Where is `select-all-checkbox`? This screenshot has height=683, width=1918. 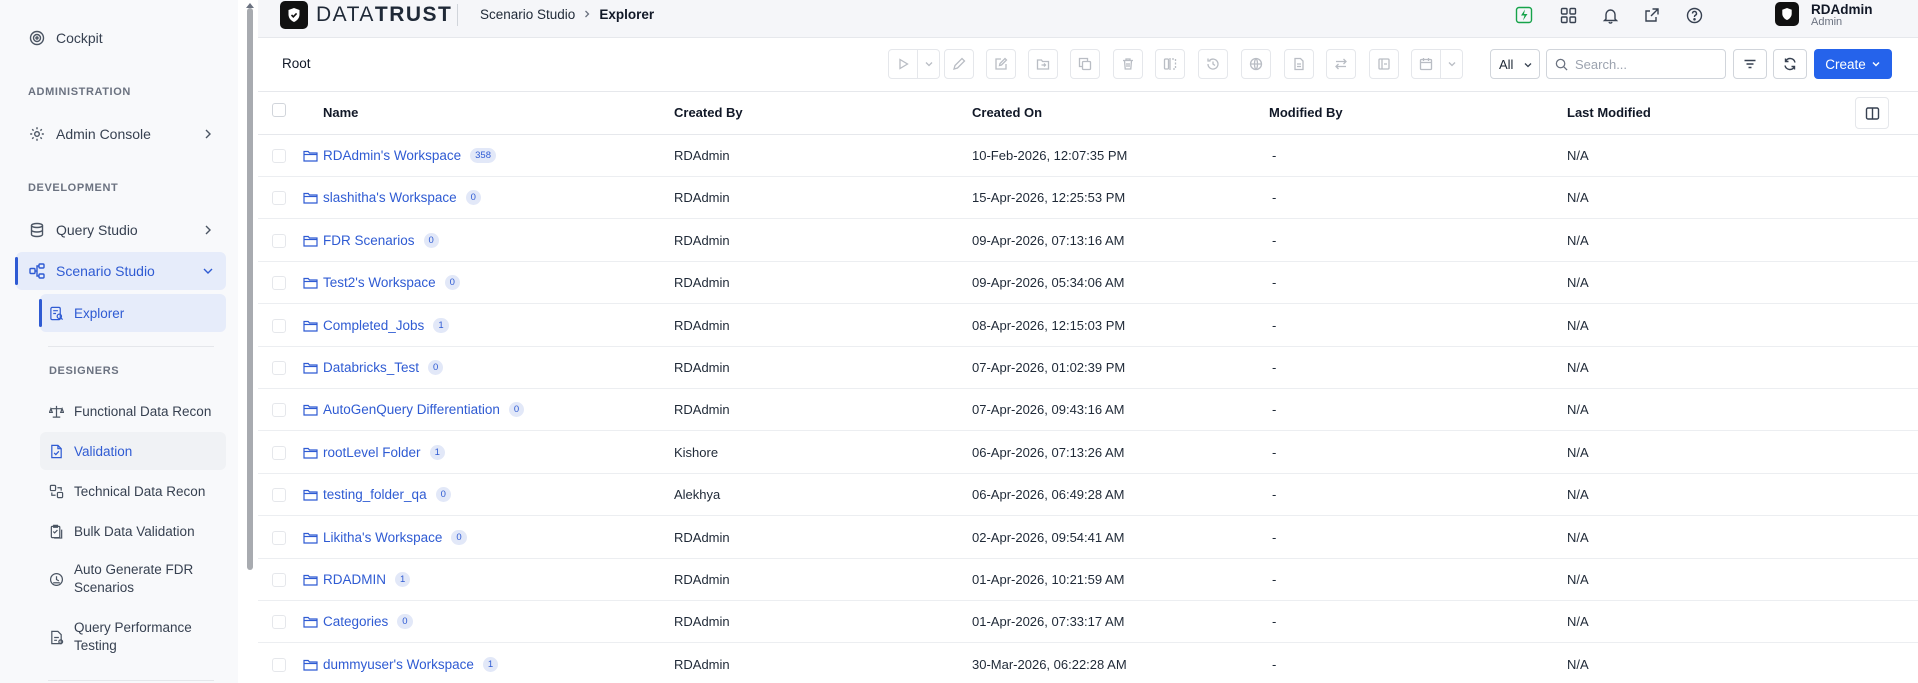
select-all-checkbox is located at coordinates (279, 110).